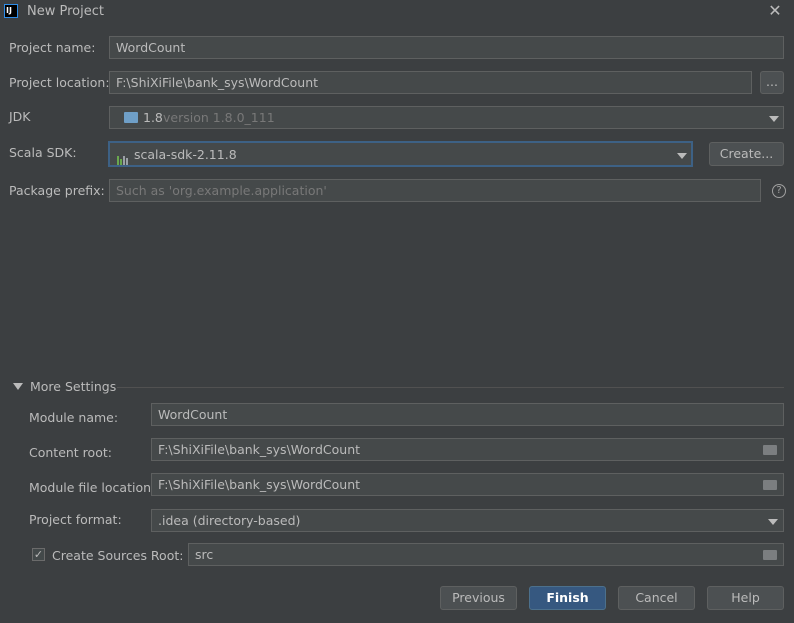  Describe the element at coordinates (153, 117) in the screenshot. I see `jdk-name: 1.8` at that location.